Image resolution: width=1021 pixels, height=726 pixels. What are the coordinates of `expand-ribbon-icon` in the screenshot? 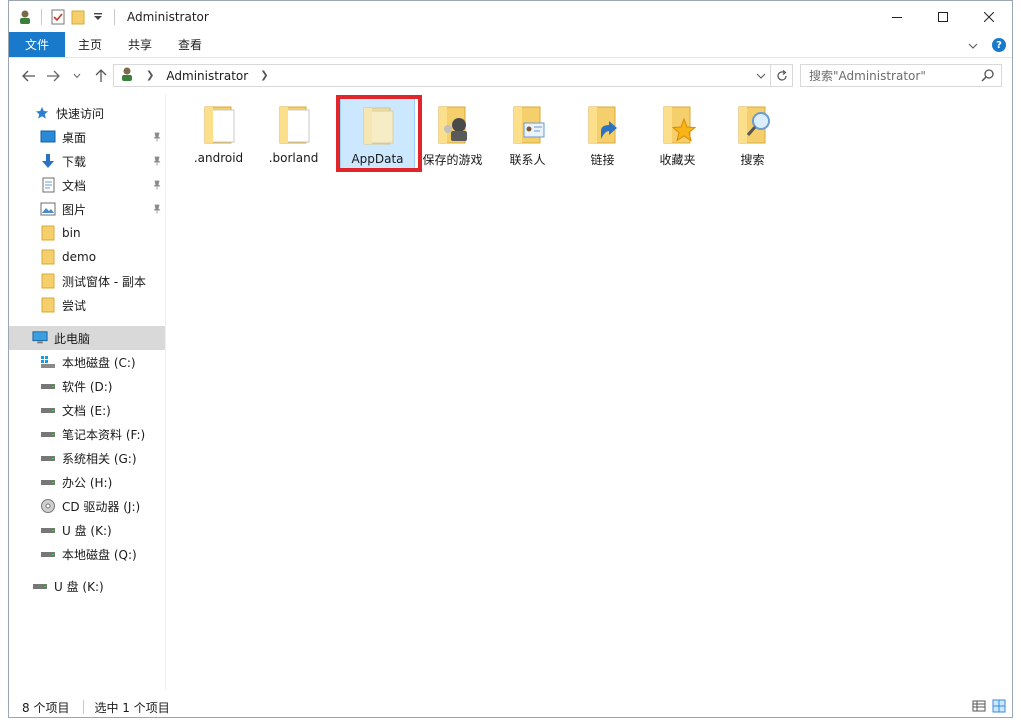 It's located at (973, 45).